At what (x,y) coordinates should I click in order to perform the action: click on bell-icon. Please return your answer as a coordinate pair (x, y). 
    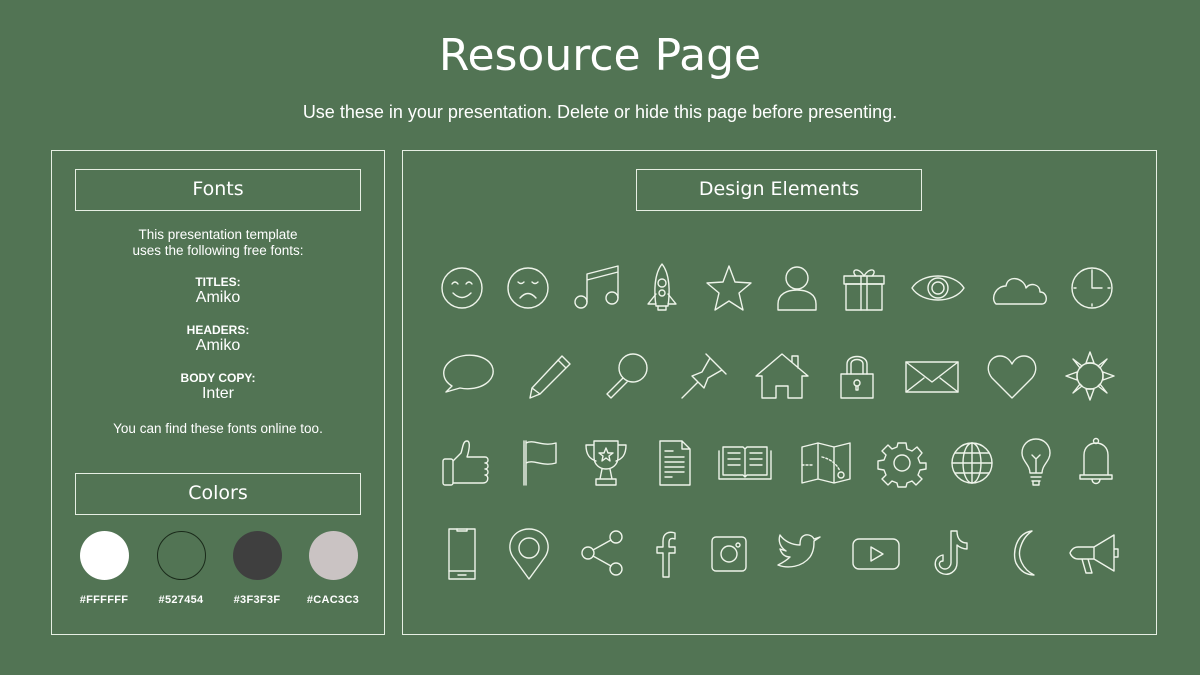
    Looking at the image, I should click on (1096, 463).